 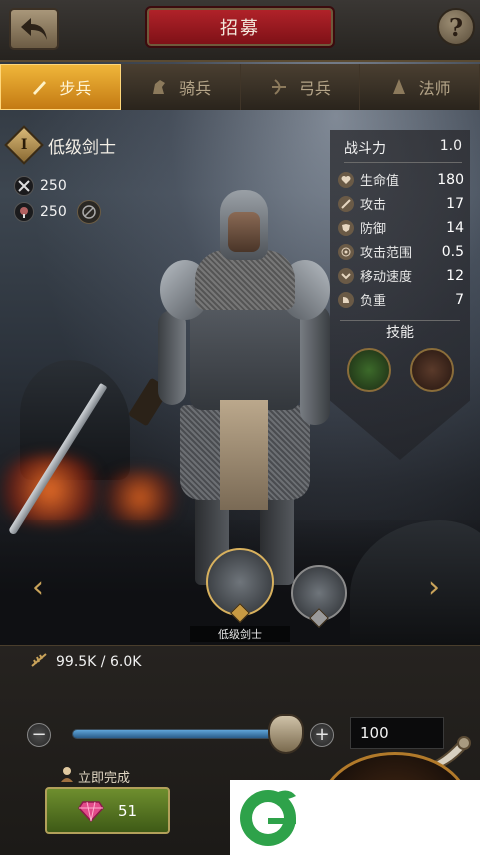 I want to click on unit-type-tabs: 步兵 骑兵 弓兵 法师, so click(x=240, y=87).